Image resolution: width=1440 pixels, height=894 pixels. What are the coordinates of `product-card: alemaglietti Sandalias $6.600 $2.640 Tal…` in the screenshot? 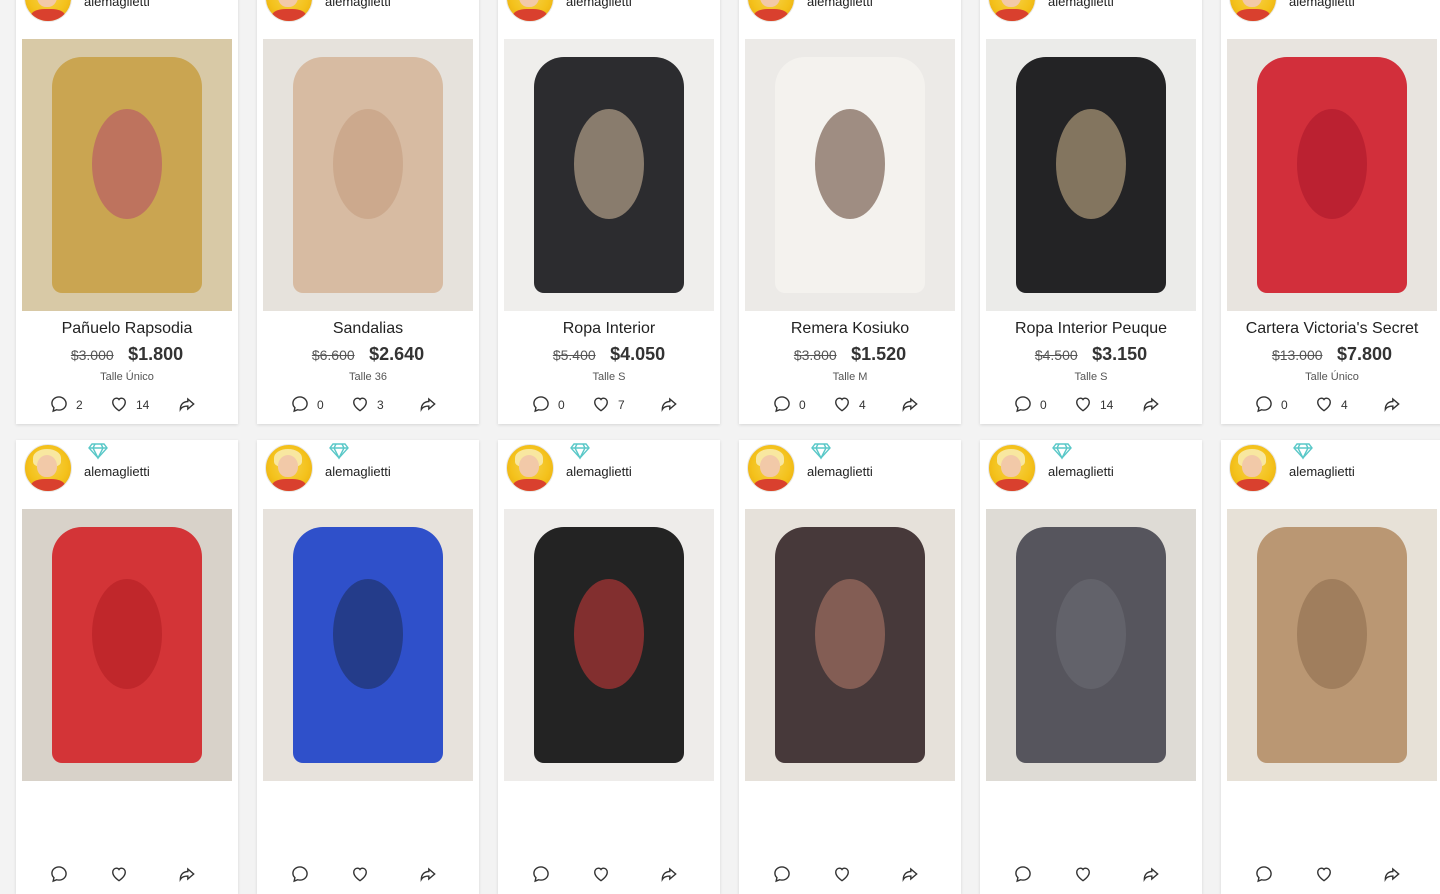 It's located at (368, 212).